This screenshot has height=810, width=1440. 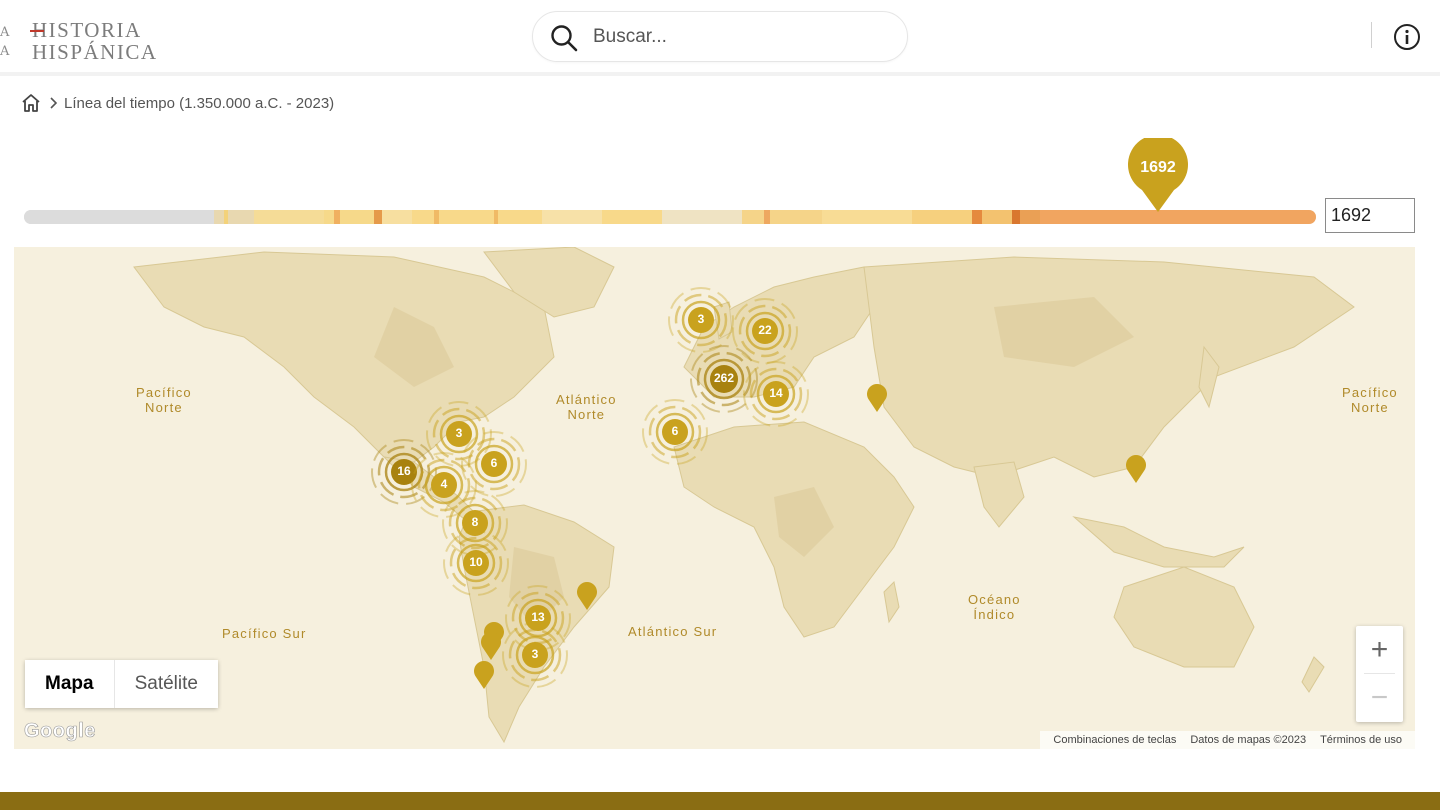 I want to click on cluster-count: 14, so click(x=776, y=393).